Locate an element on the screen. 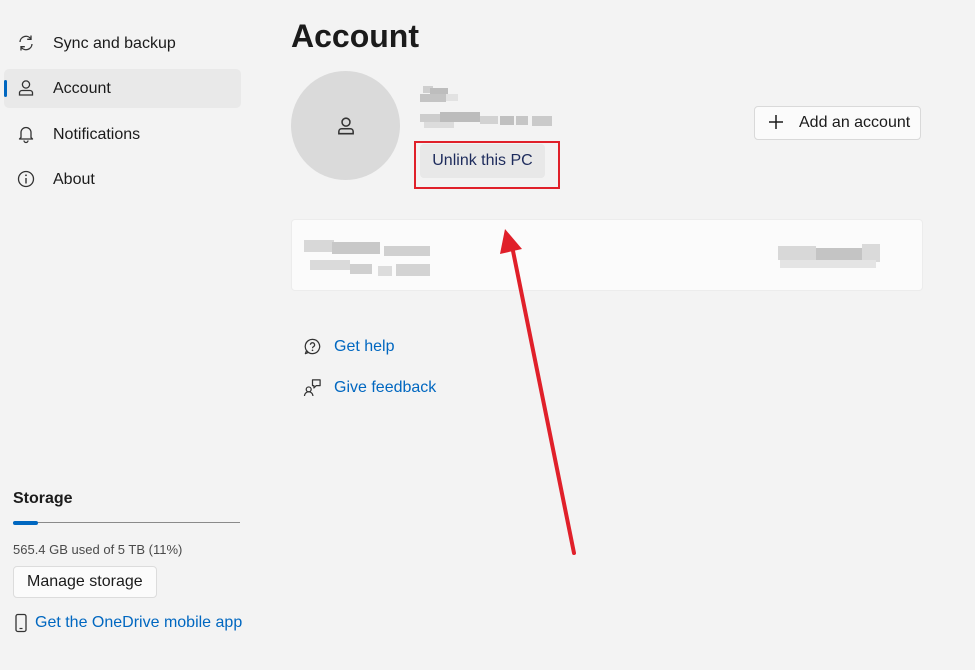 The width and height of the screenshot is (975, 670). get-help-label: Get help is located at coordinates (364, 346).